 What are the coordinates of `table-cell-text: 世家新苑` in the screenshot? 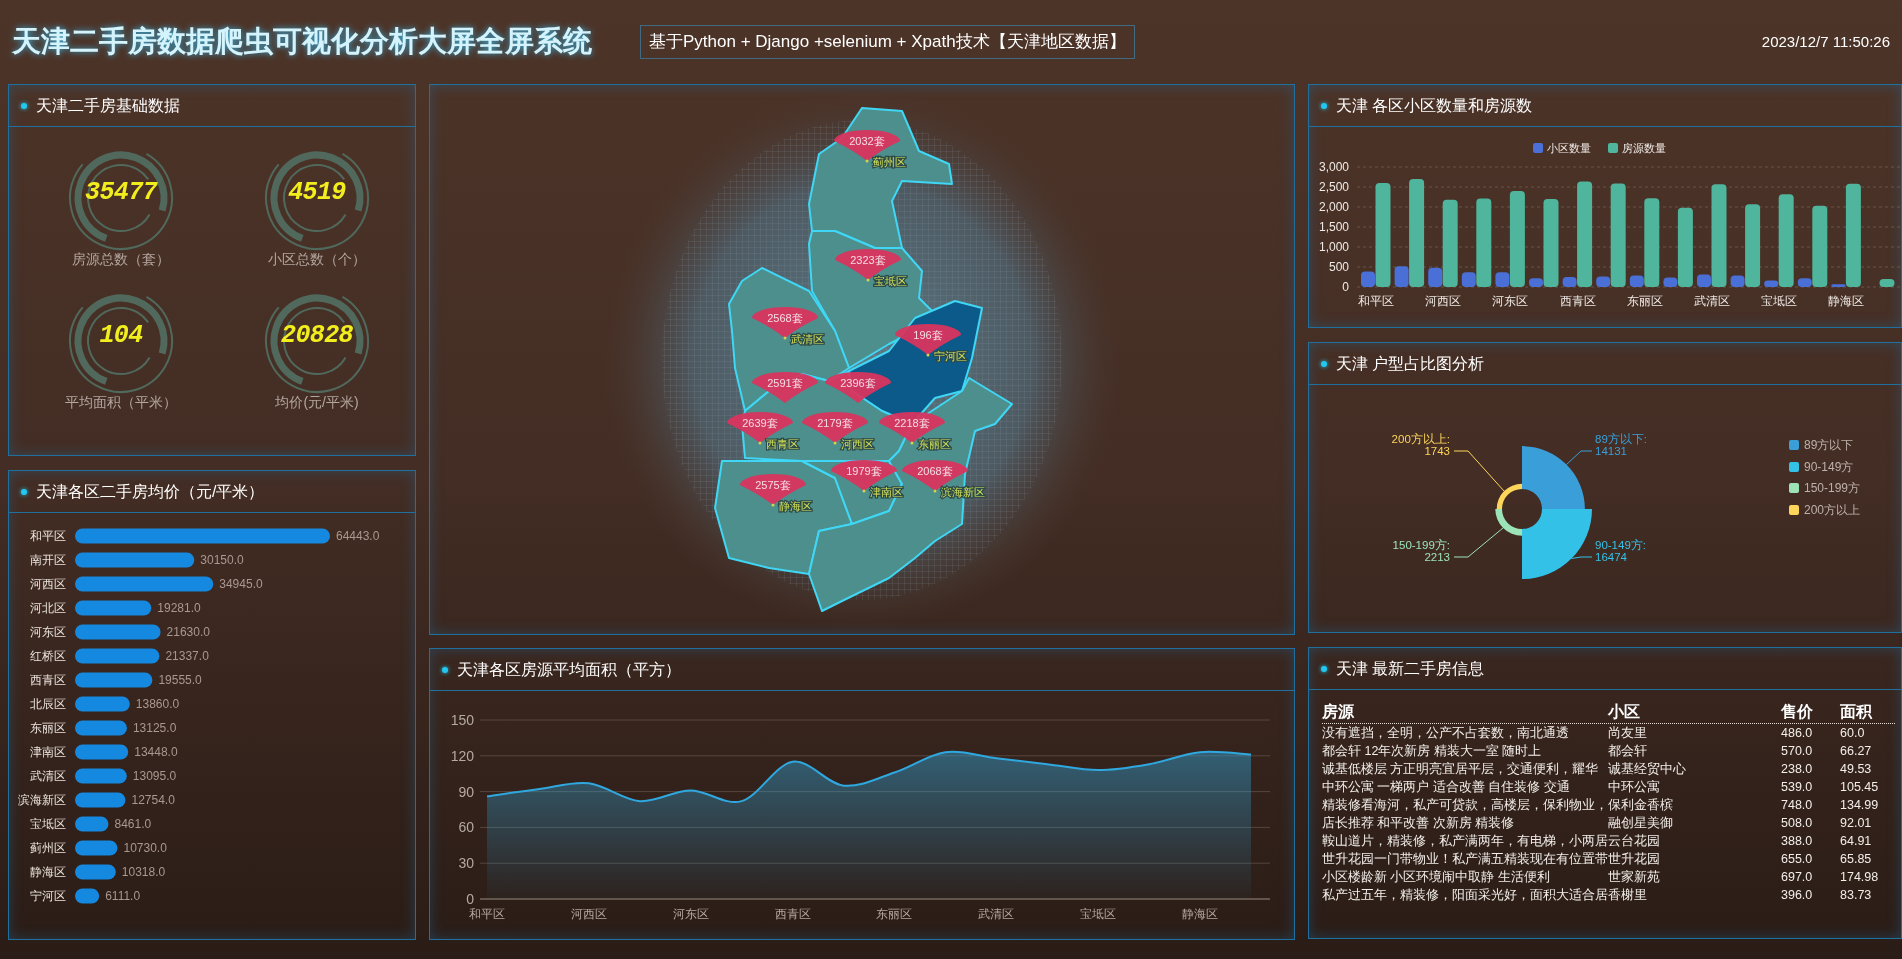 It's located at (1634, 877).